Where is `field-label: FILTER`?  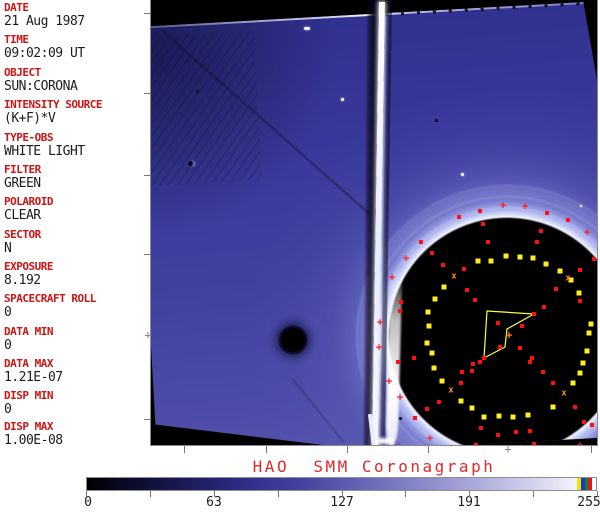
field-label: FILTER is located at coordinates (22, 169).